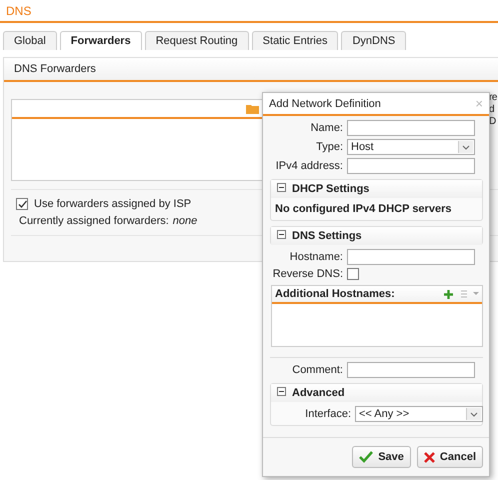 Image resolution: width=498 pixels, height=480 pixels. Describe the element at coordinates (327, 414) in the screenshot. I see `field-label: Interface:` at that location.